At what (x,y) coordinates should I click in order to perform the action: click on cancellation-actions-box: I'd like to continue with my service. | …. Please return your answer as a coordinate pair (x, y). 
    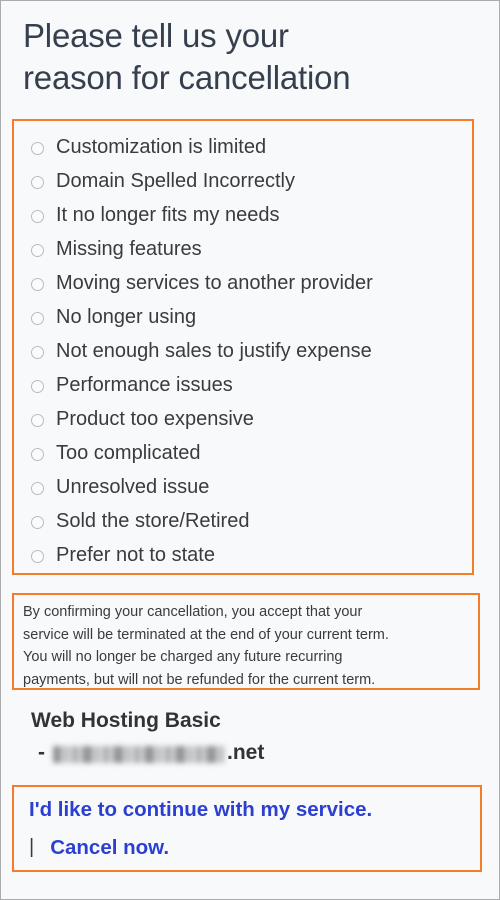
    Looking at the image, I should click on (247, 828).